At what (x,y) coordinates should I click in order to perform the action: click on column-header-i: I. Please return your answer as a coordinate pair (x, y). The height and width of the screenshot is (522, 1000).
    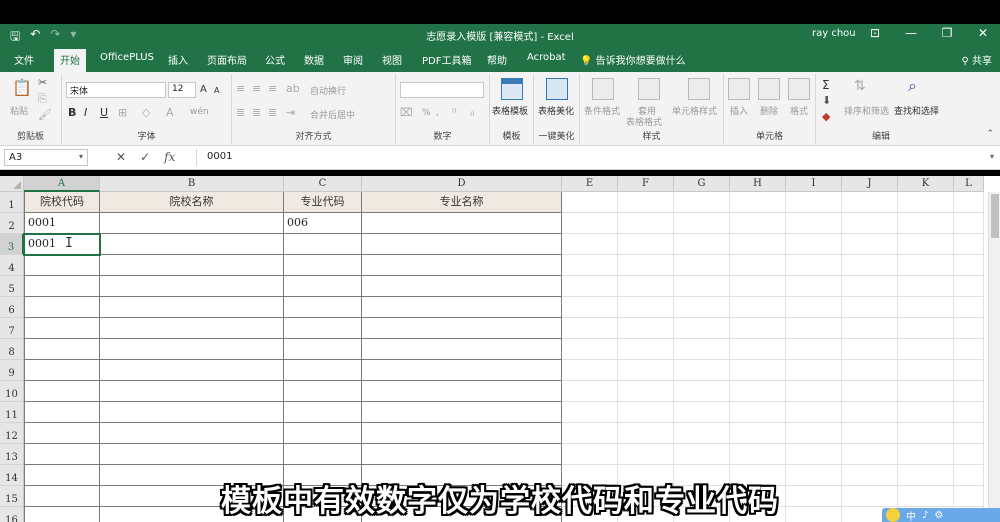
    Looking at the image, I should click on (814, 184).